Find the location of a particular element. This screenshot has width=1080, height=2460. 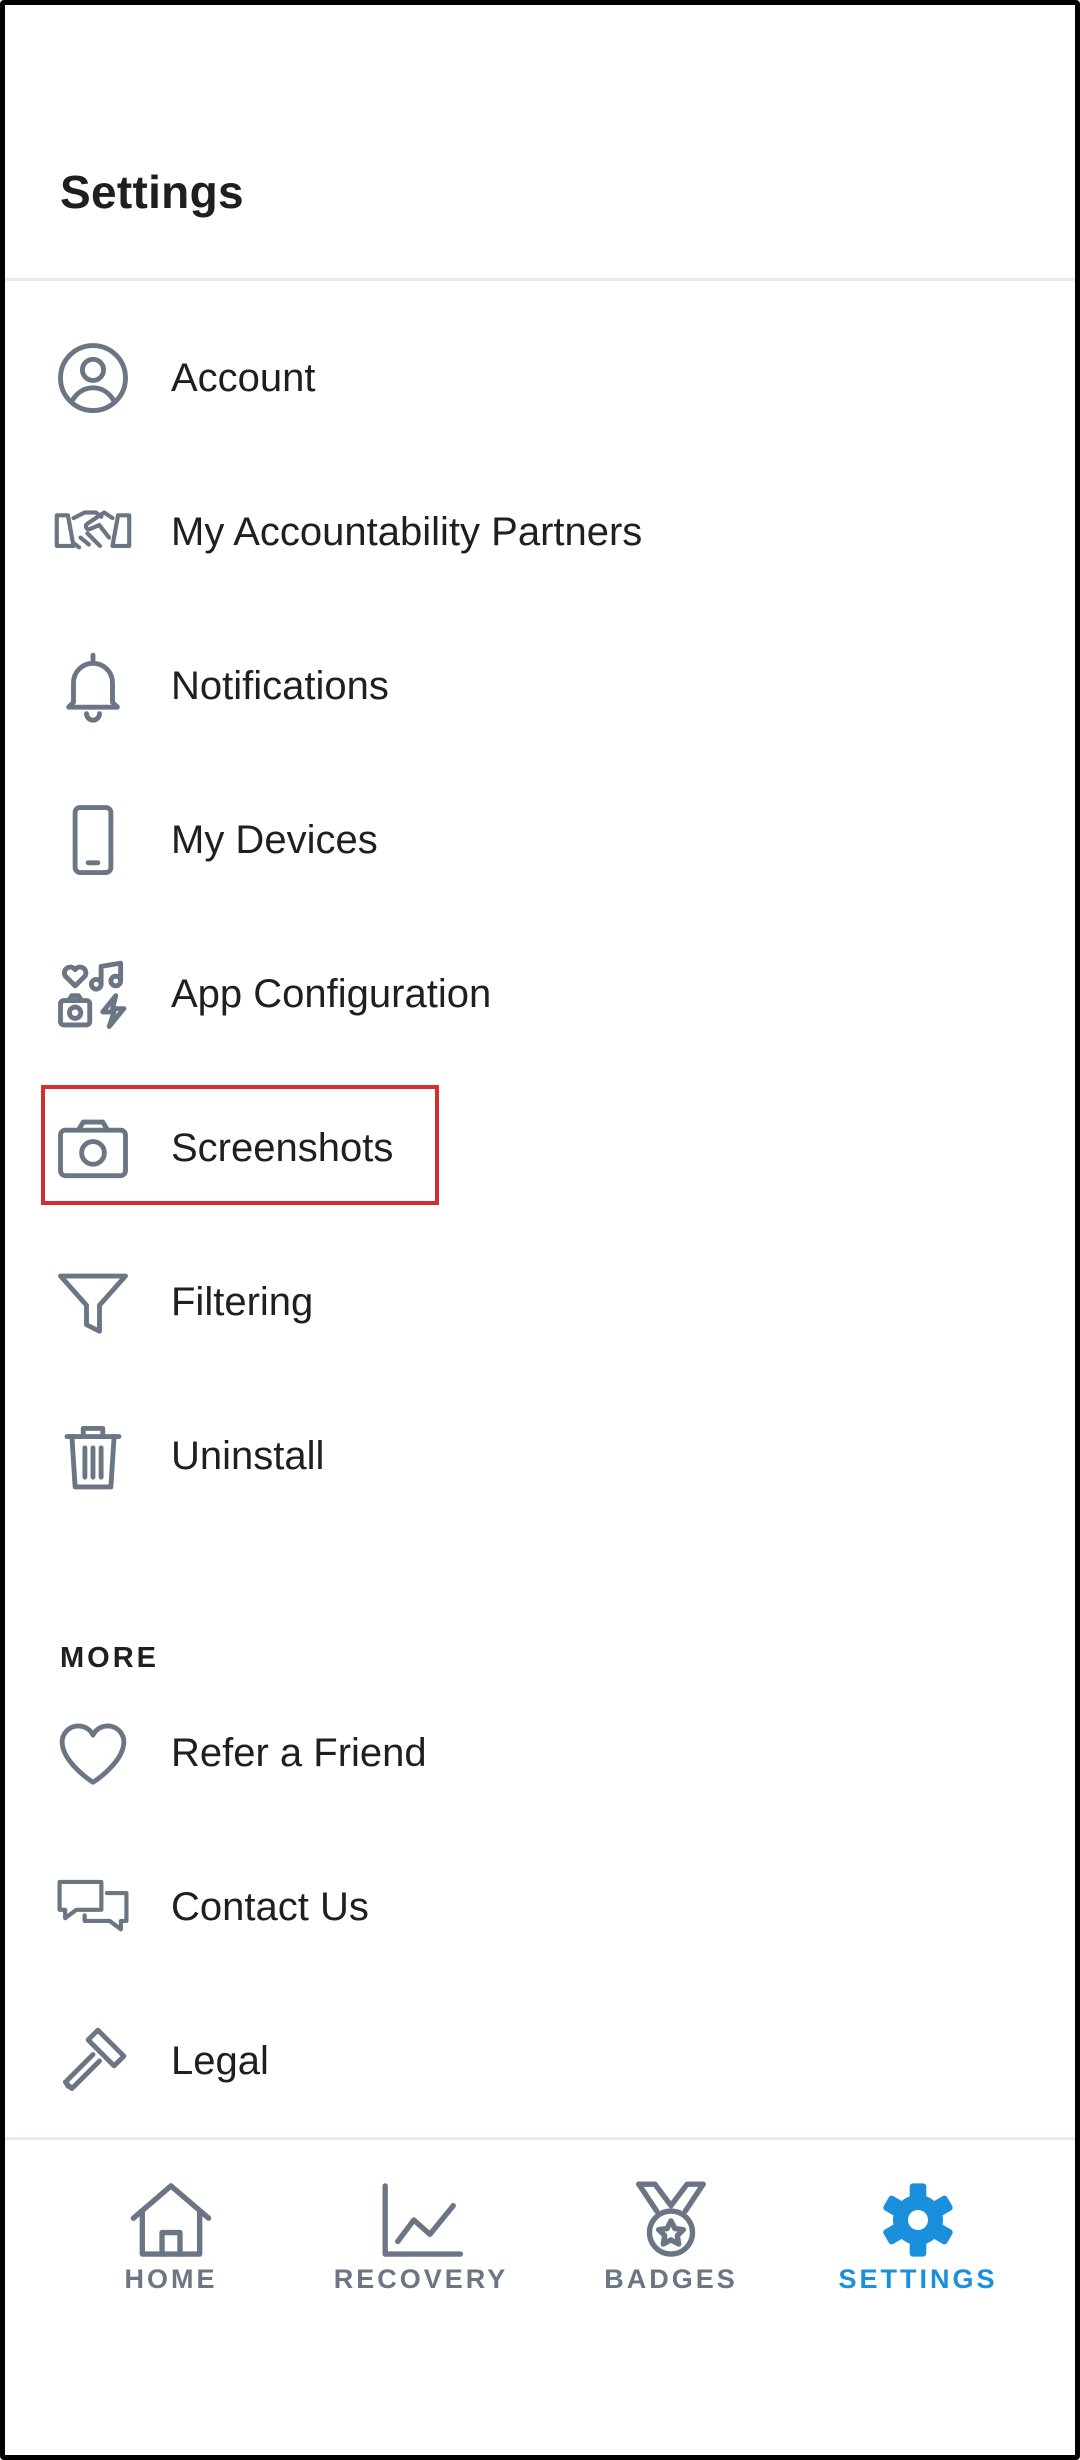

nav-tab-home: HOME is located at coordinates (171, 2220).